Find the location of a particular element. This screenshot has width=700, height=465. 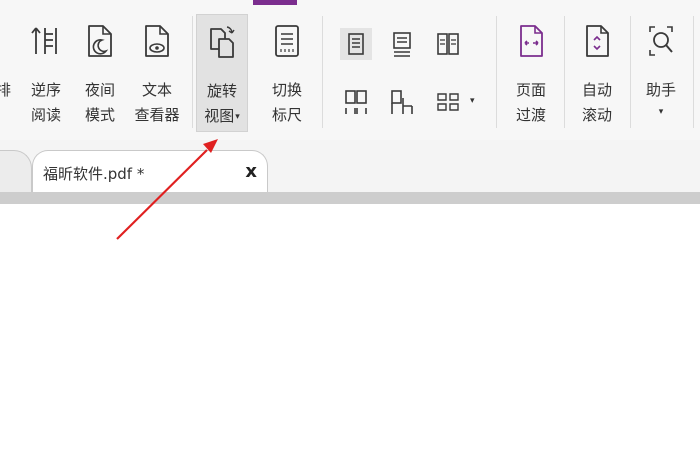

reverse-order-label-2: 阅读 is located at coordinates (45, 115).